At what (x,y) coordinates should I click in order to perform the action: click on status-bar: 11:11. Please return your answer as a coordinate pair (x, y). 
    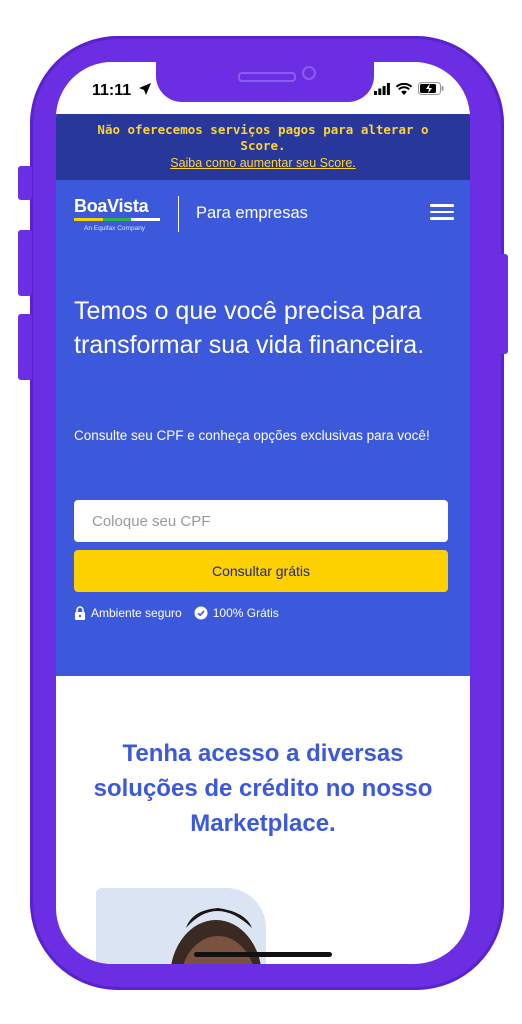
    Looking at the image, I should click on (263, 88).